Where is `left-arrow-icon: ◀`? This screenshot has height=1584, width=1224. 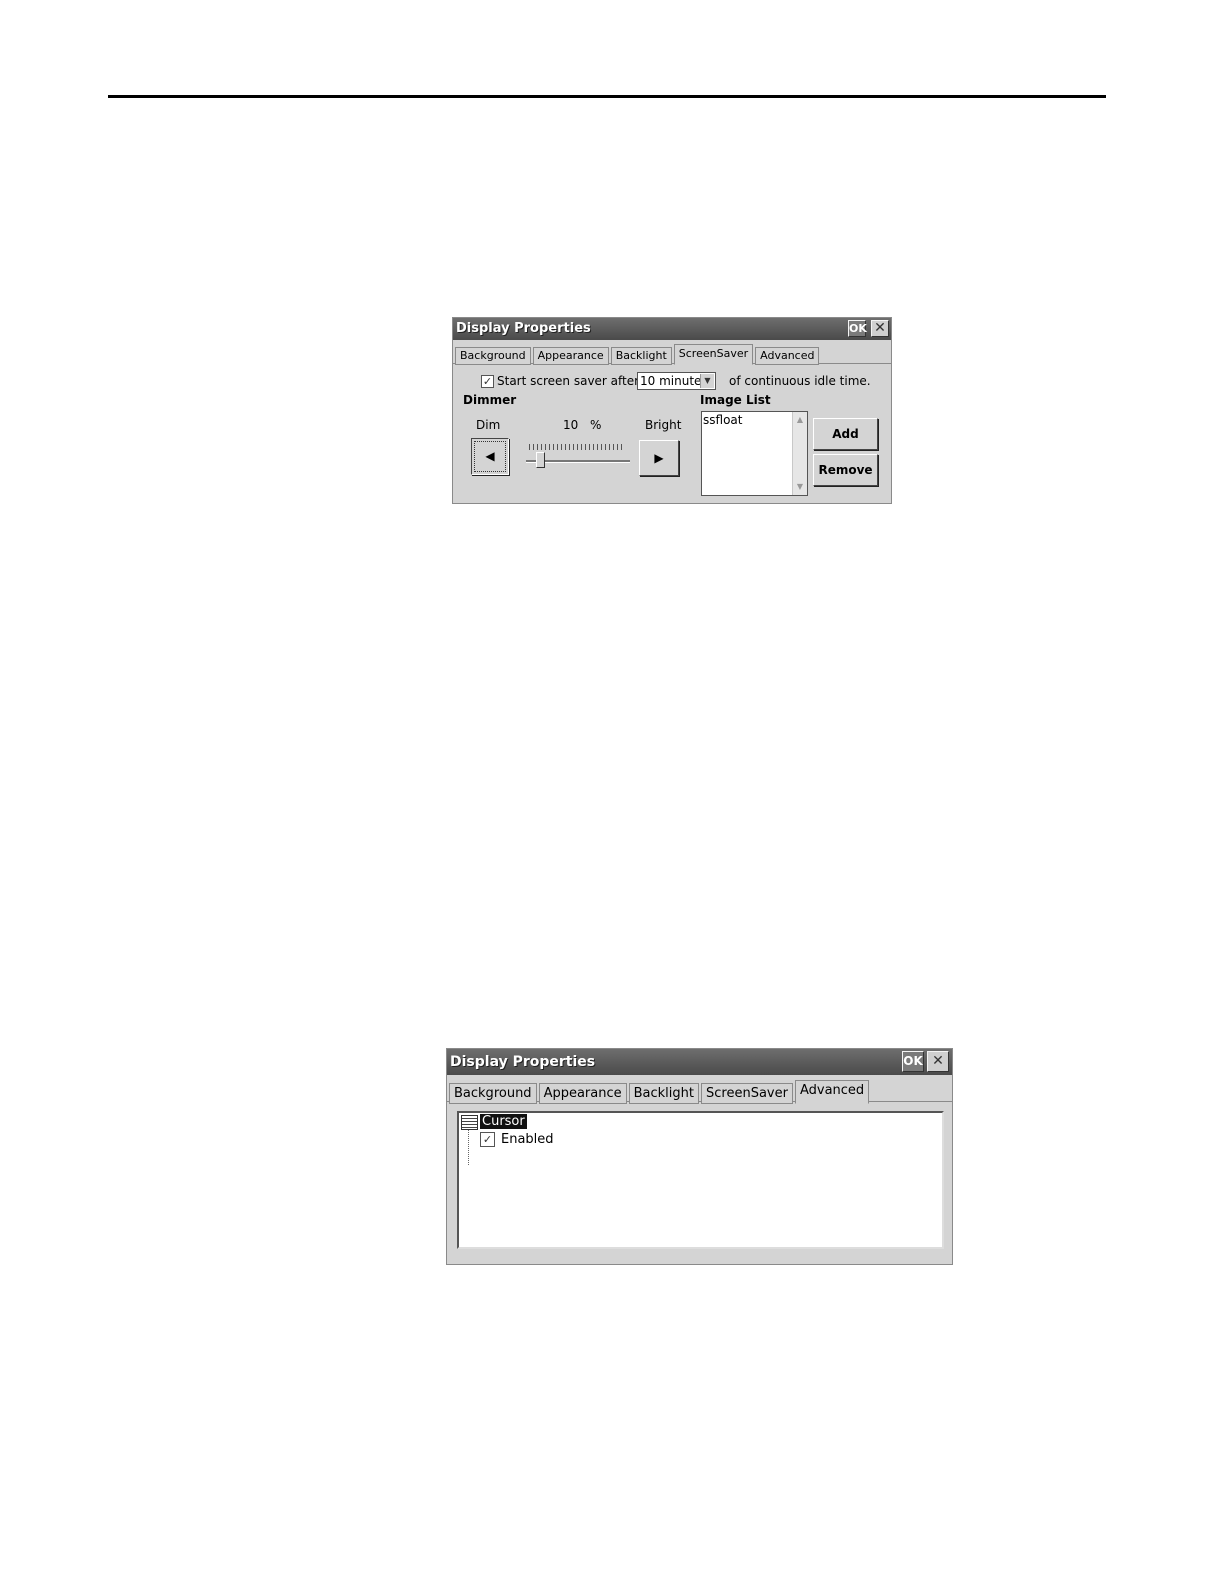
left-arrow-icon: ◀ is located at coordinates (490, 456).